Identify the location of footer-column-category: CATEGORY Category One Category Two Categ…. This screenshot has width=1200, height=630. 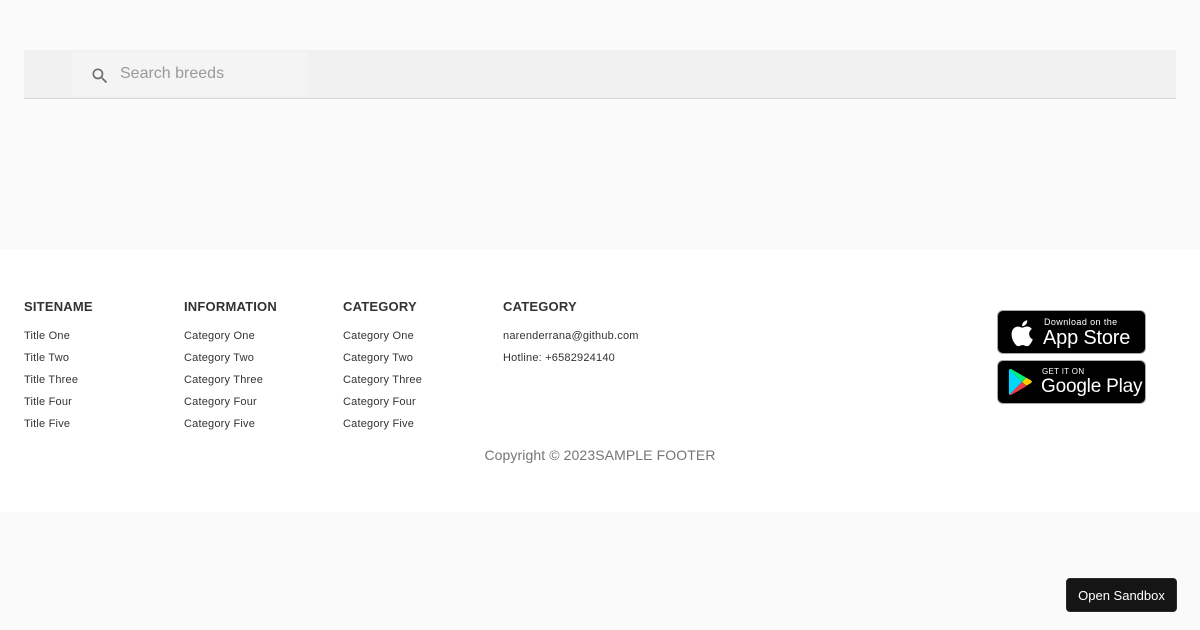
(382, 370).